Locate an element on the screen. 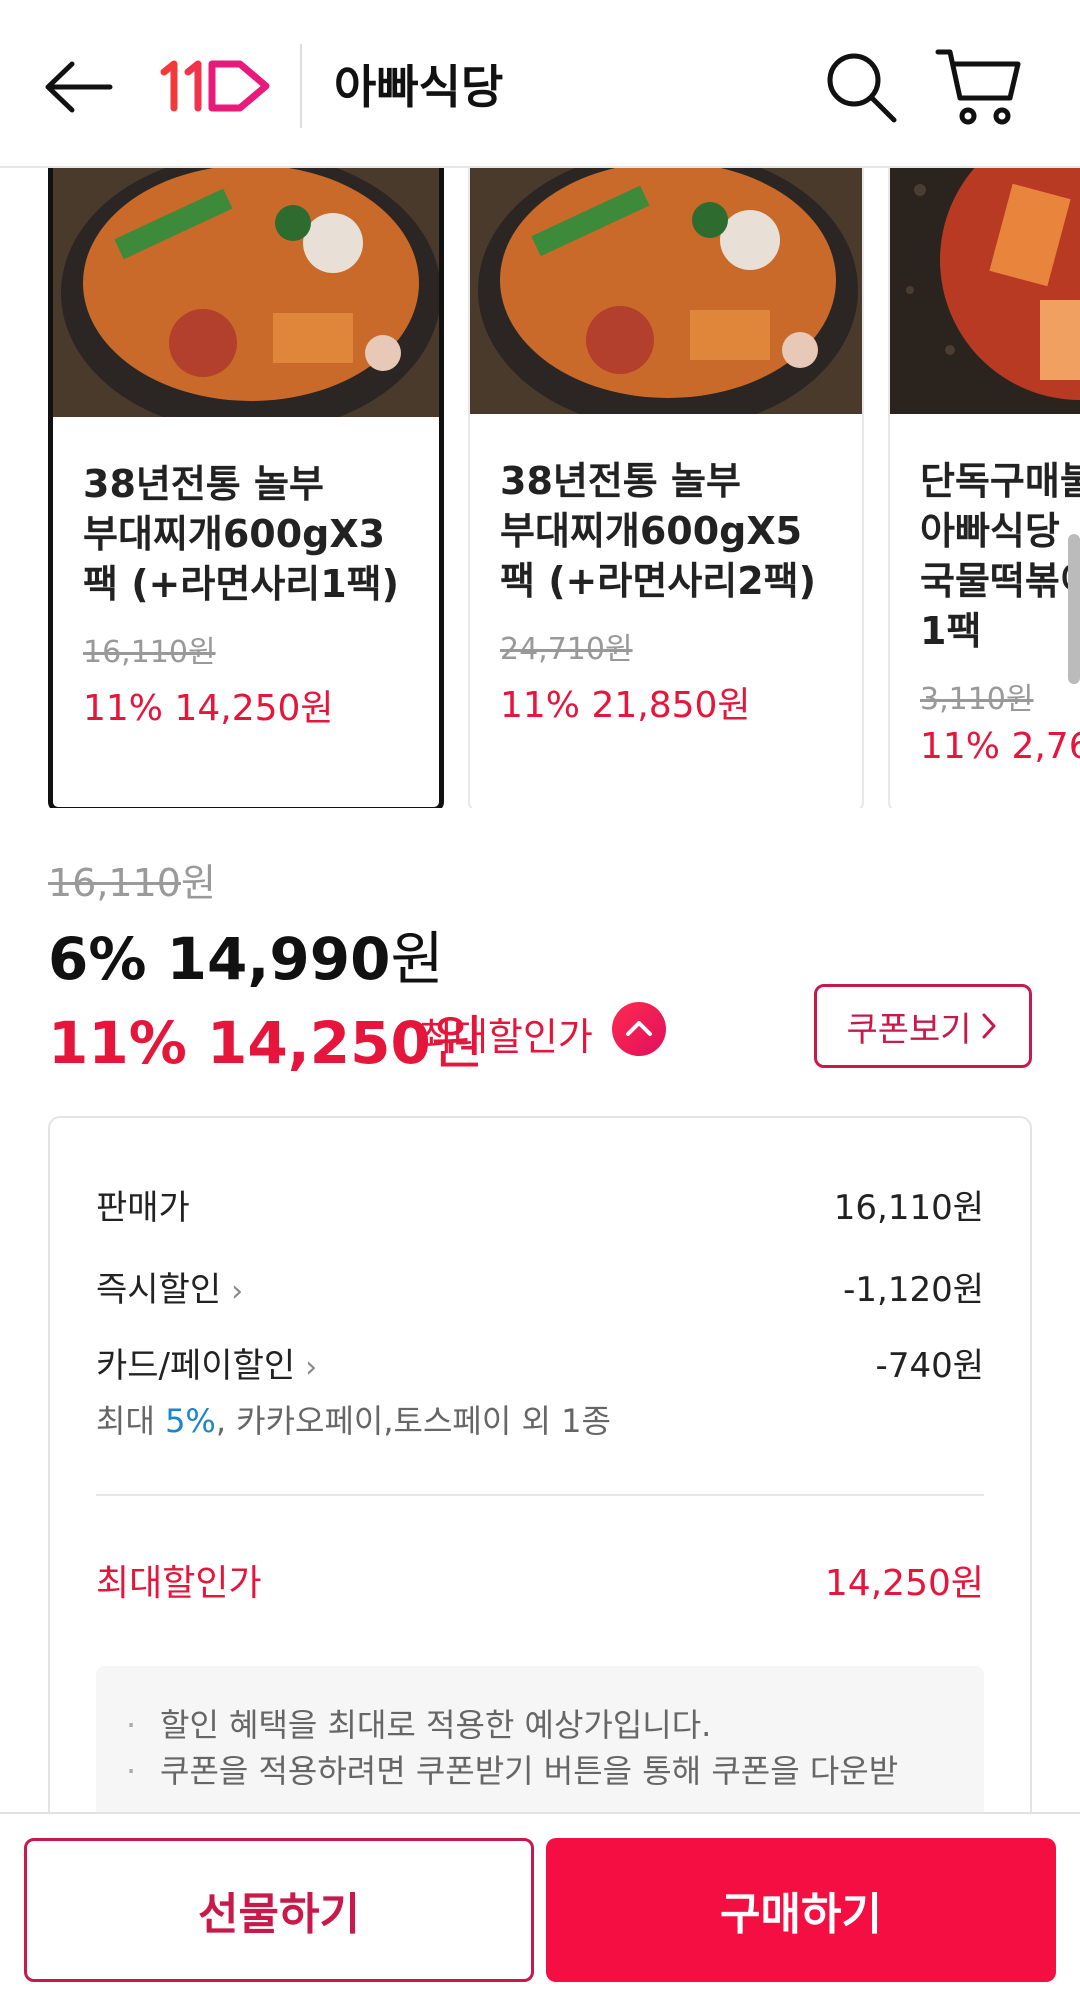 The image size is (1080, 2007). option-original-price: 24,710원 is located at coordinates (566, 649).